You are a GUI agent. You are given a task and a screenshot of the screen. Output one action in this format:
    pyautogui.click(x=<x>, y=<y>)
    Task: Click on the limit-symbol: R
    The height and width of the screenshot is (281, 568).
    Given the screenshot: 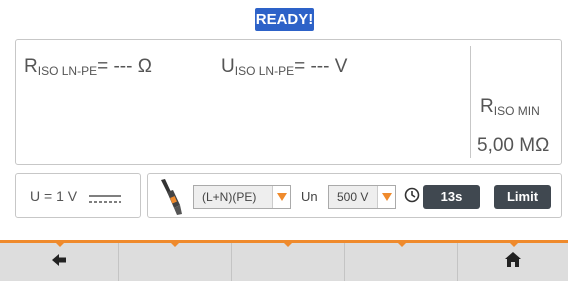 What is the action you would take?
    pyautogui.click(x=487, y=106)
    